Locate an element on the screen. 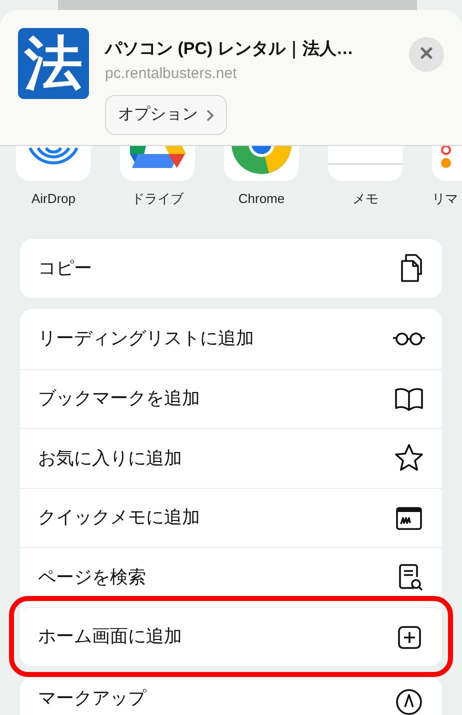 The image size is (462, 715). site-logo: 法 is located at coordinates (53, 63).